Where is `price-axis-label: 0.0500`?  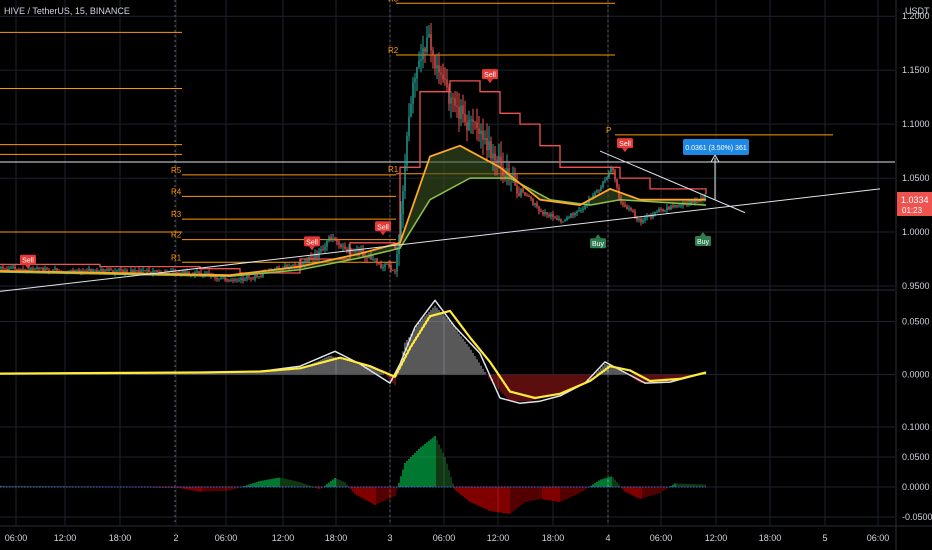 price-axis-label: 0.0500 is located at coordinates (916, 322).